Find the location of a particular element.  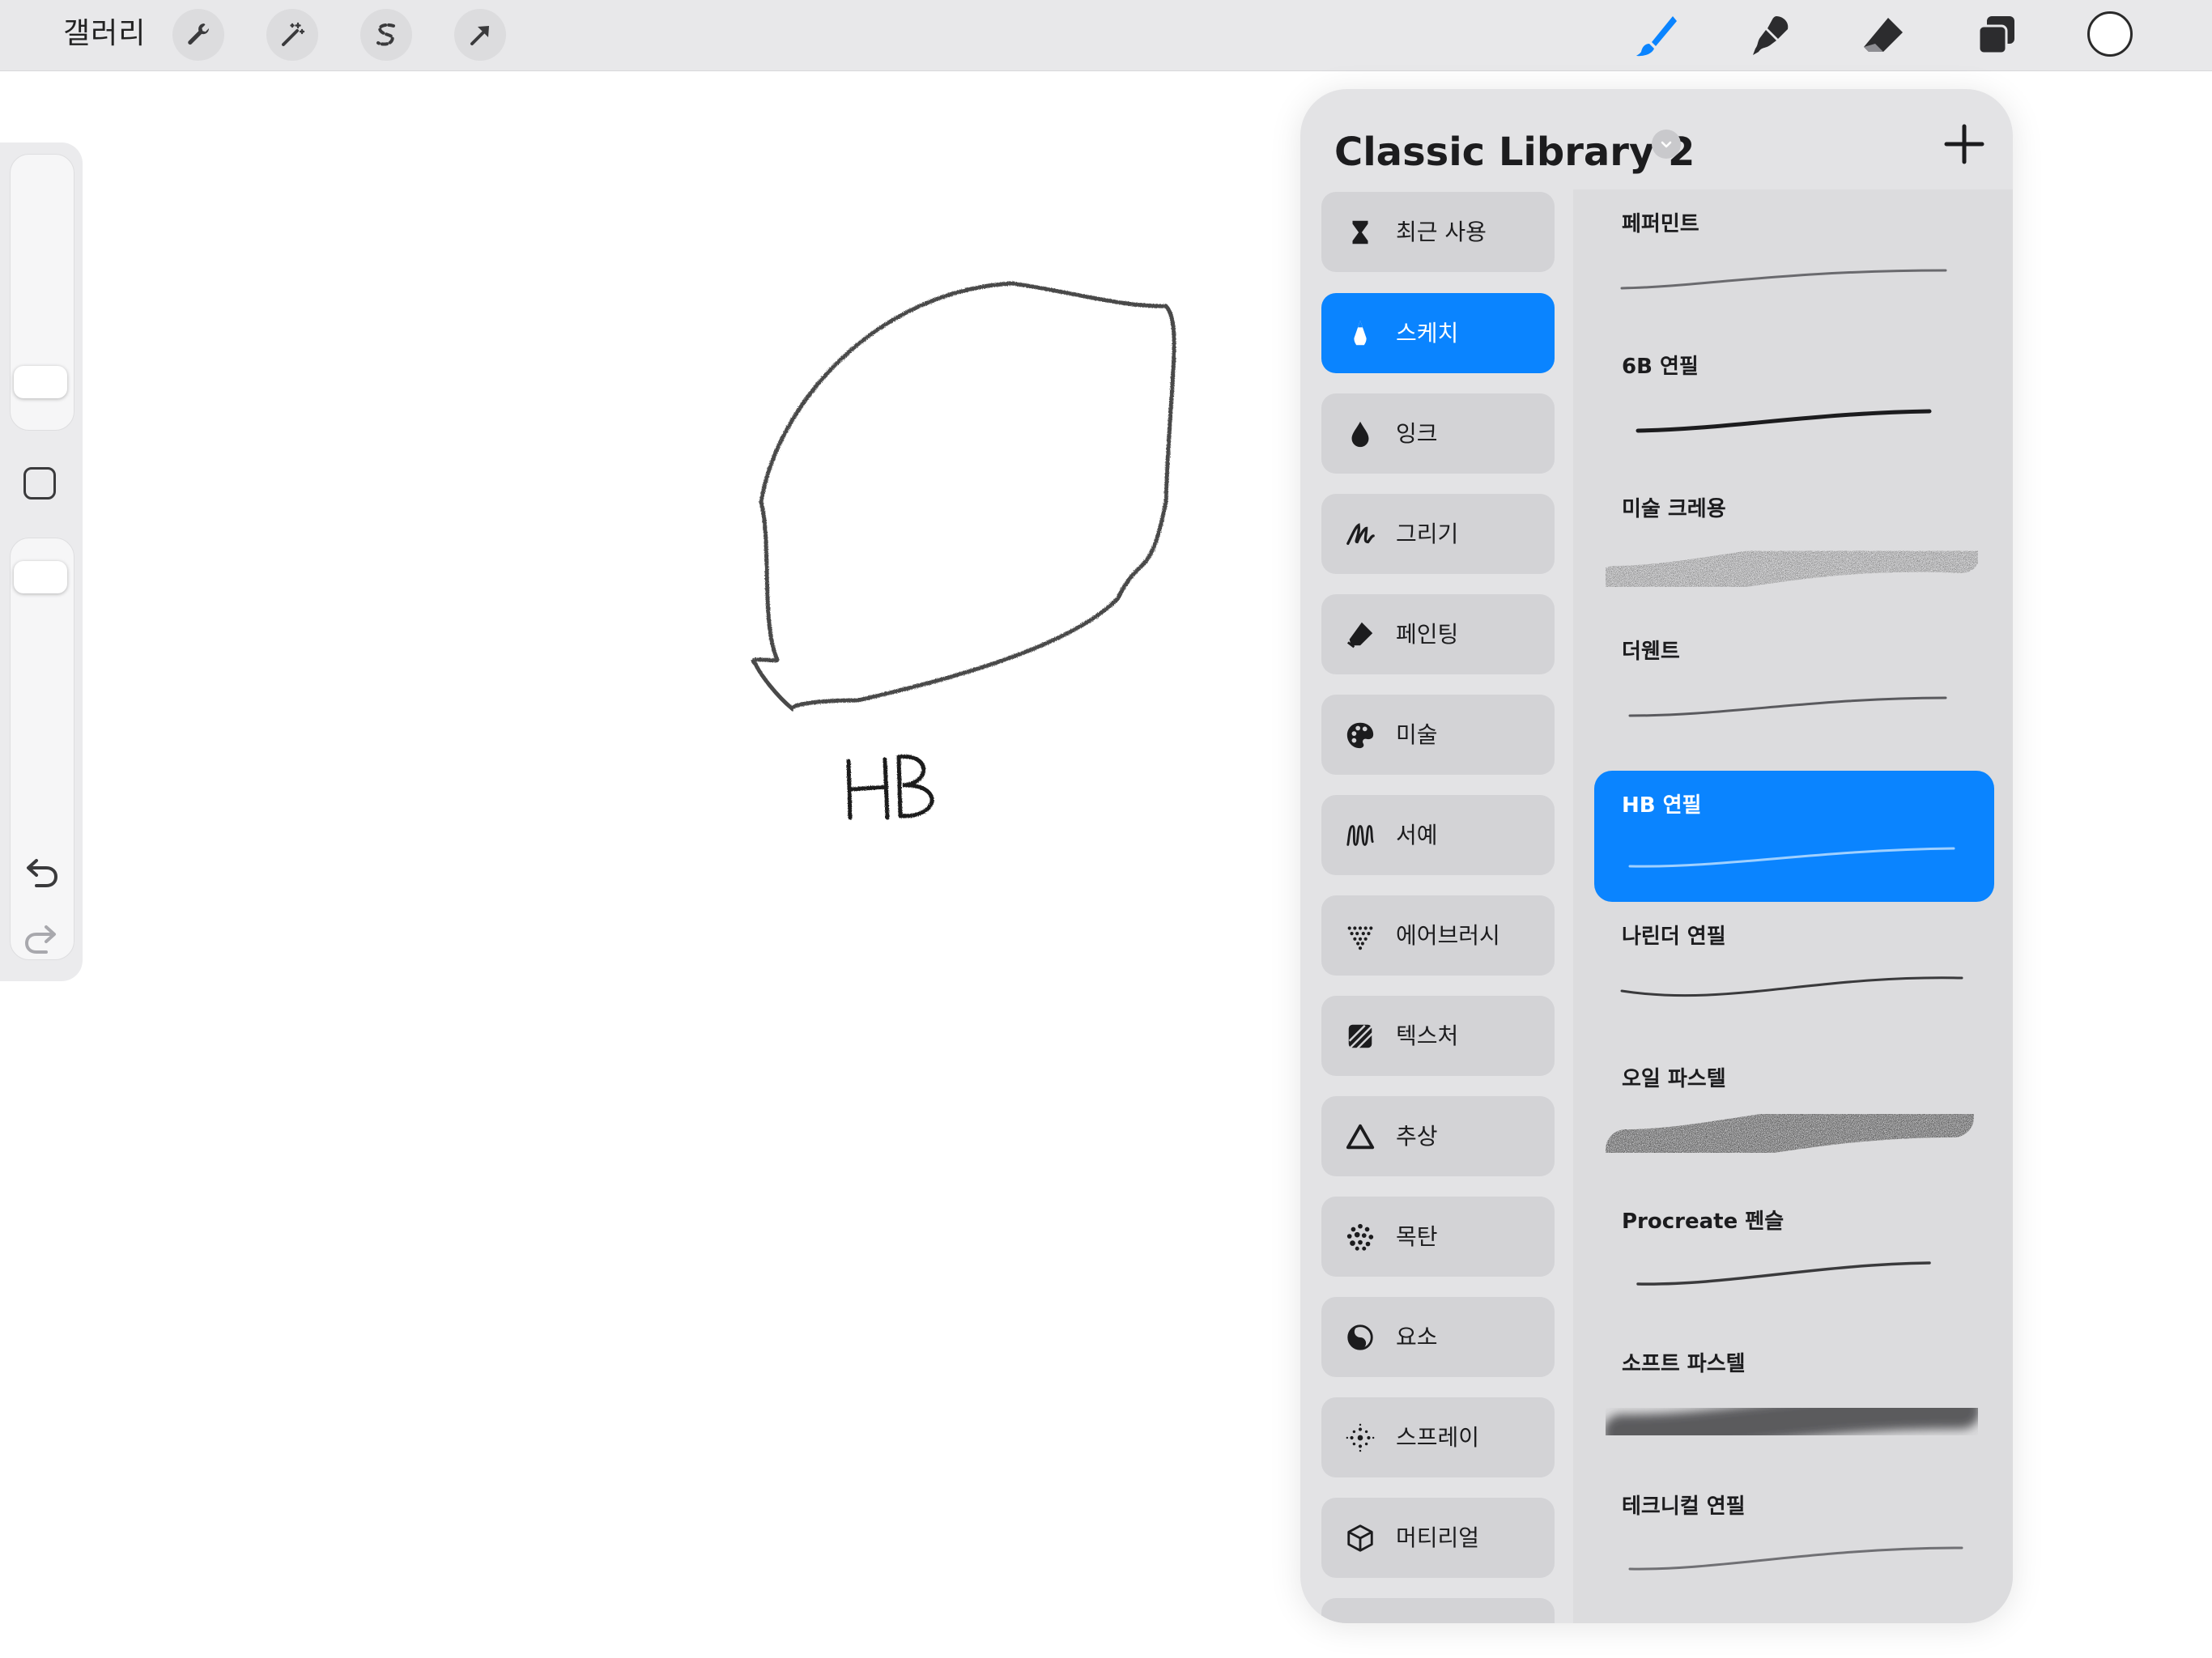

category-painting: 페인팅 is located at coordinates (1438, 634).